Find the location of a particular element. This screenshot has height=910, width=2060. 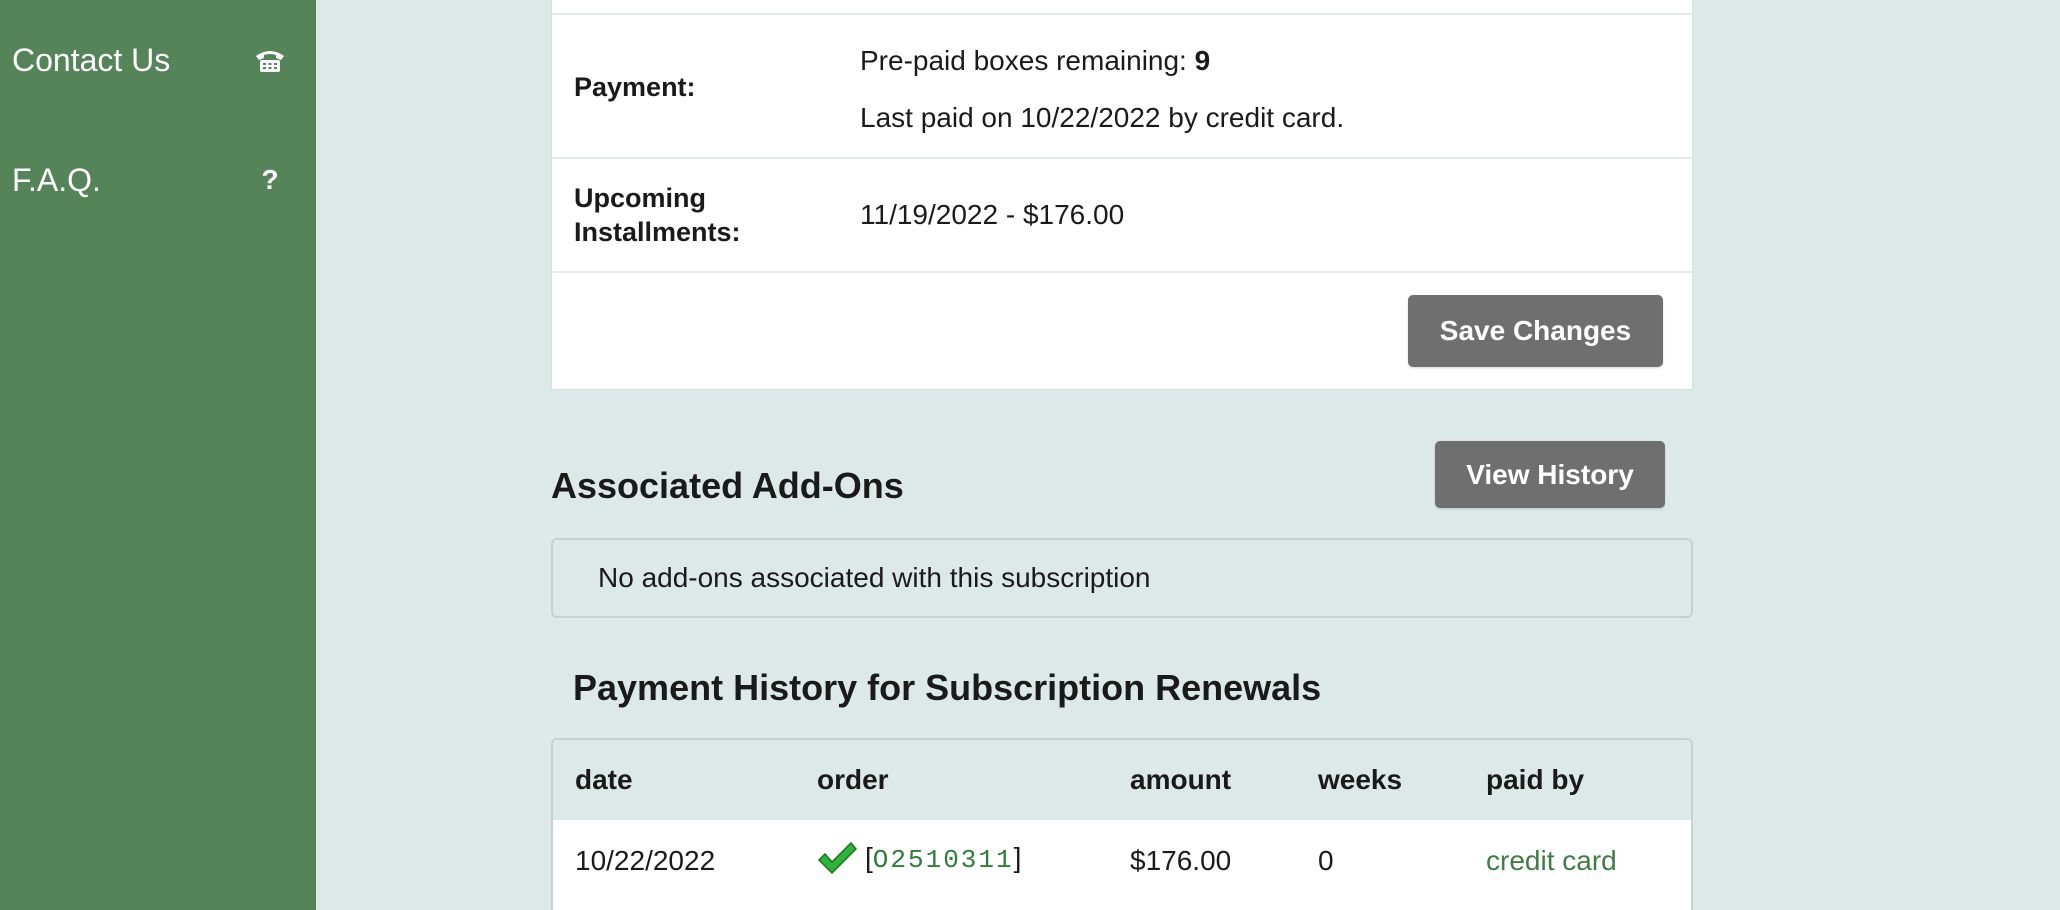

installments-value: 11/19/2022 - $176.00 is located at coordinates (992, 214).